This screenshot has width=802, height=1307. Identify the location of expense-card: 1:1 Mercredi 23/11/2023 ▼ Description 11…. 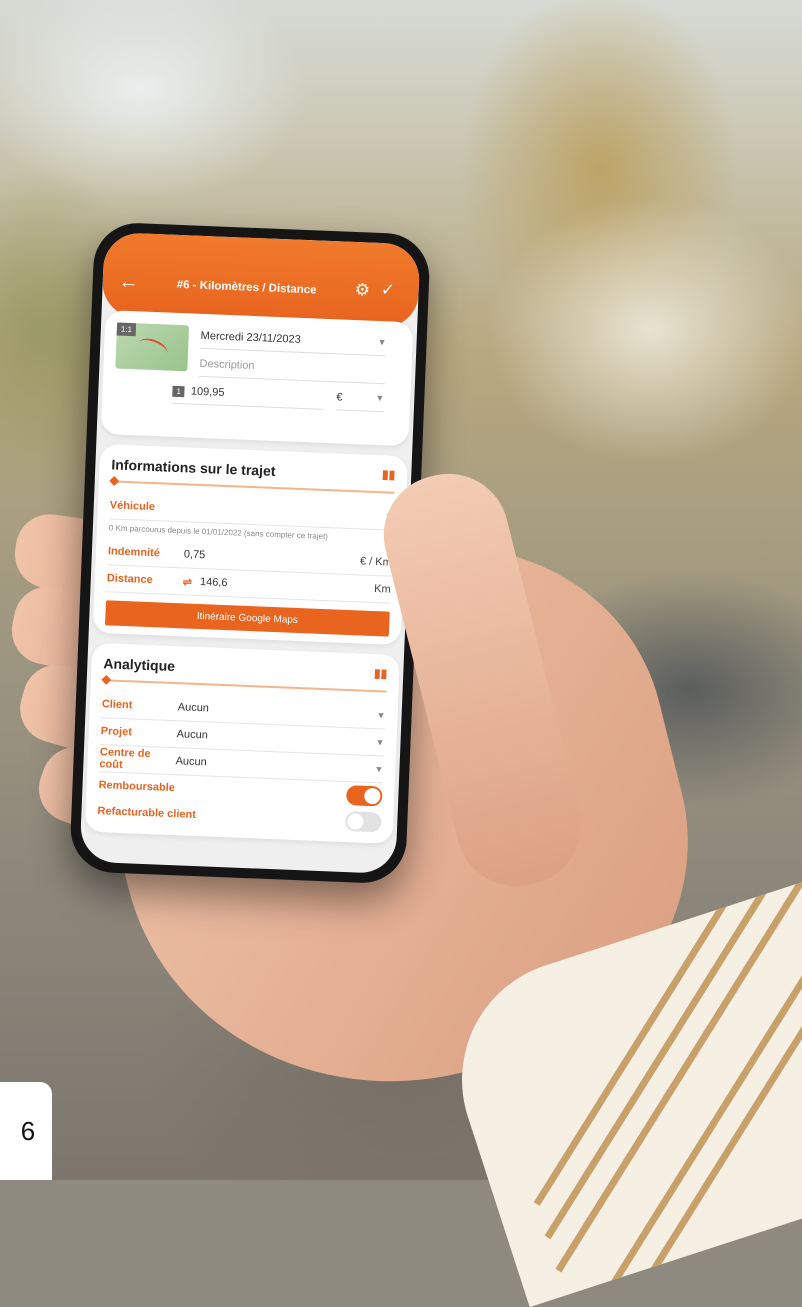
(257, 378).